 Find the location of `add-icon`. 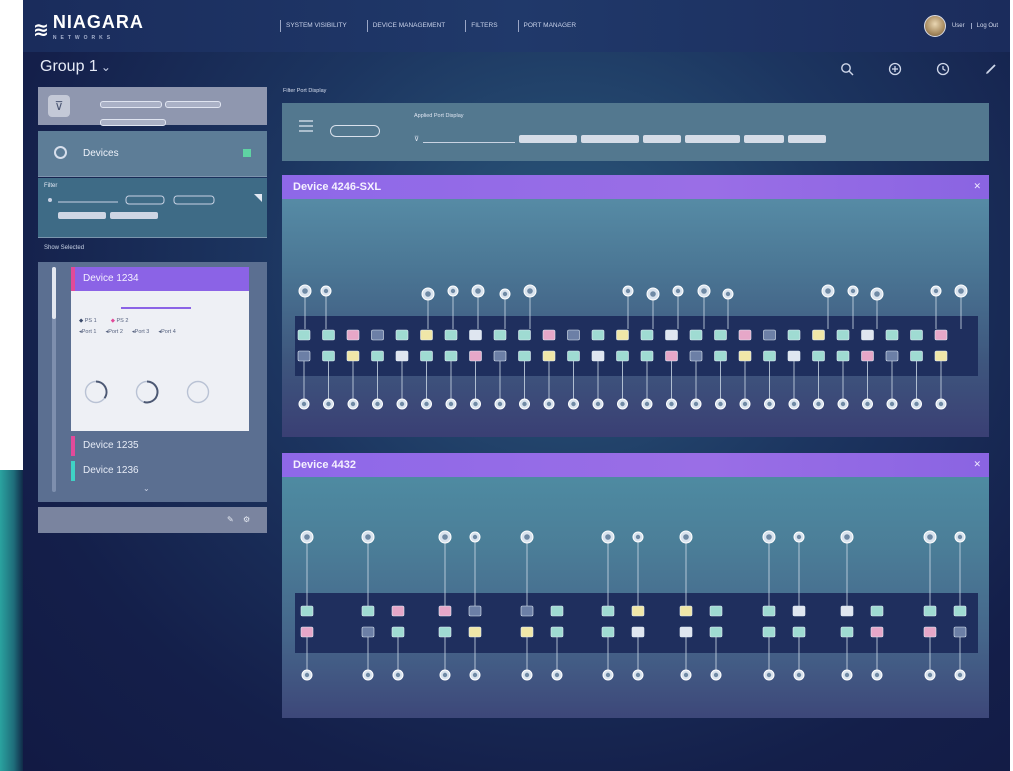

add-icon is located at coordinates (895, 69).